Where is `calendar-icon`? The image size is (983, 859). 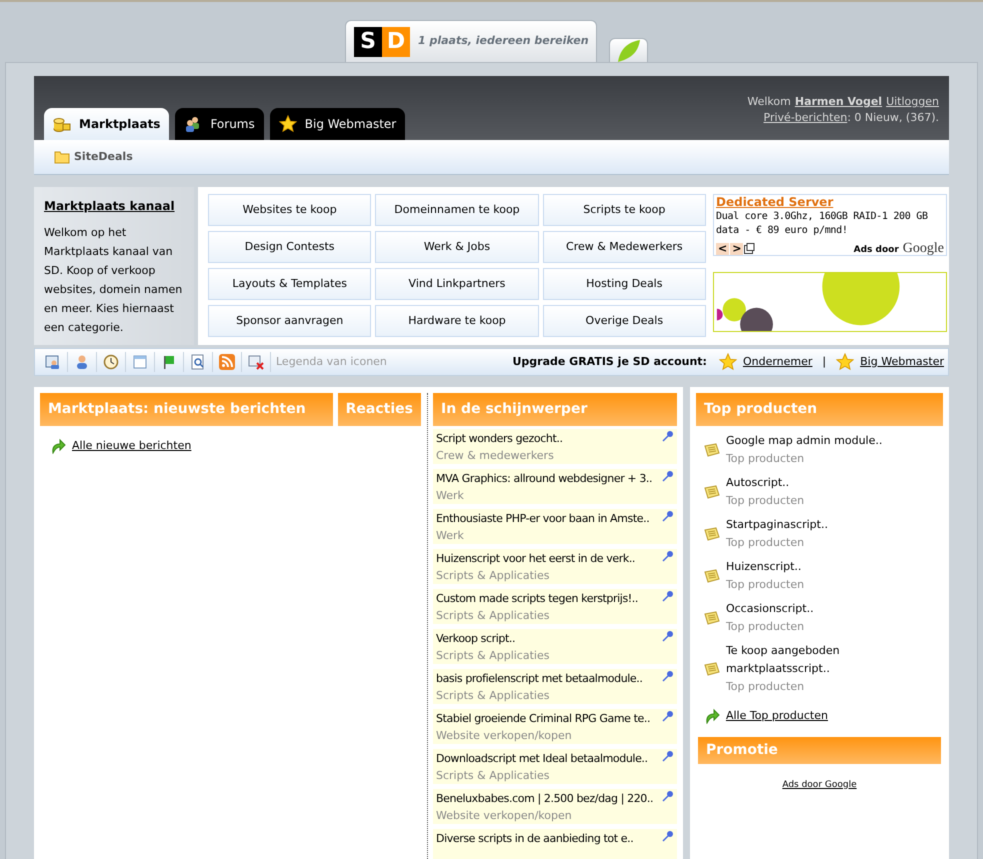
calendar-icon is located at coordinates (140, 362).